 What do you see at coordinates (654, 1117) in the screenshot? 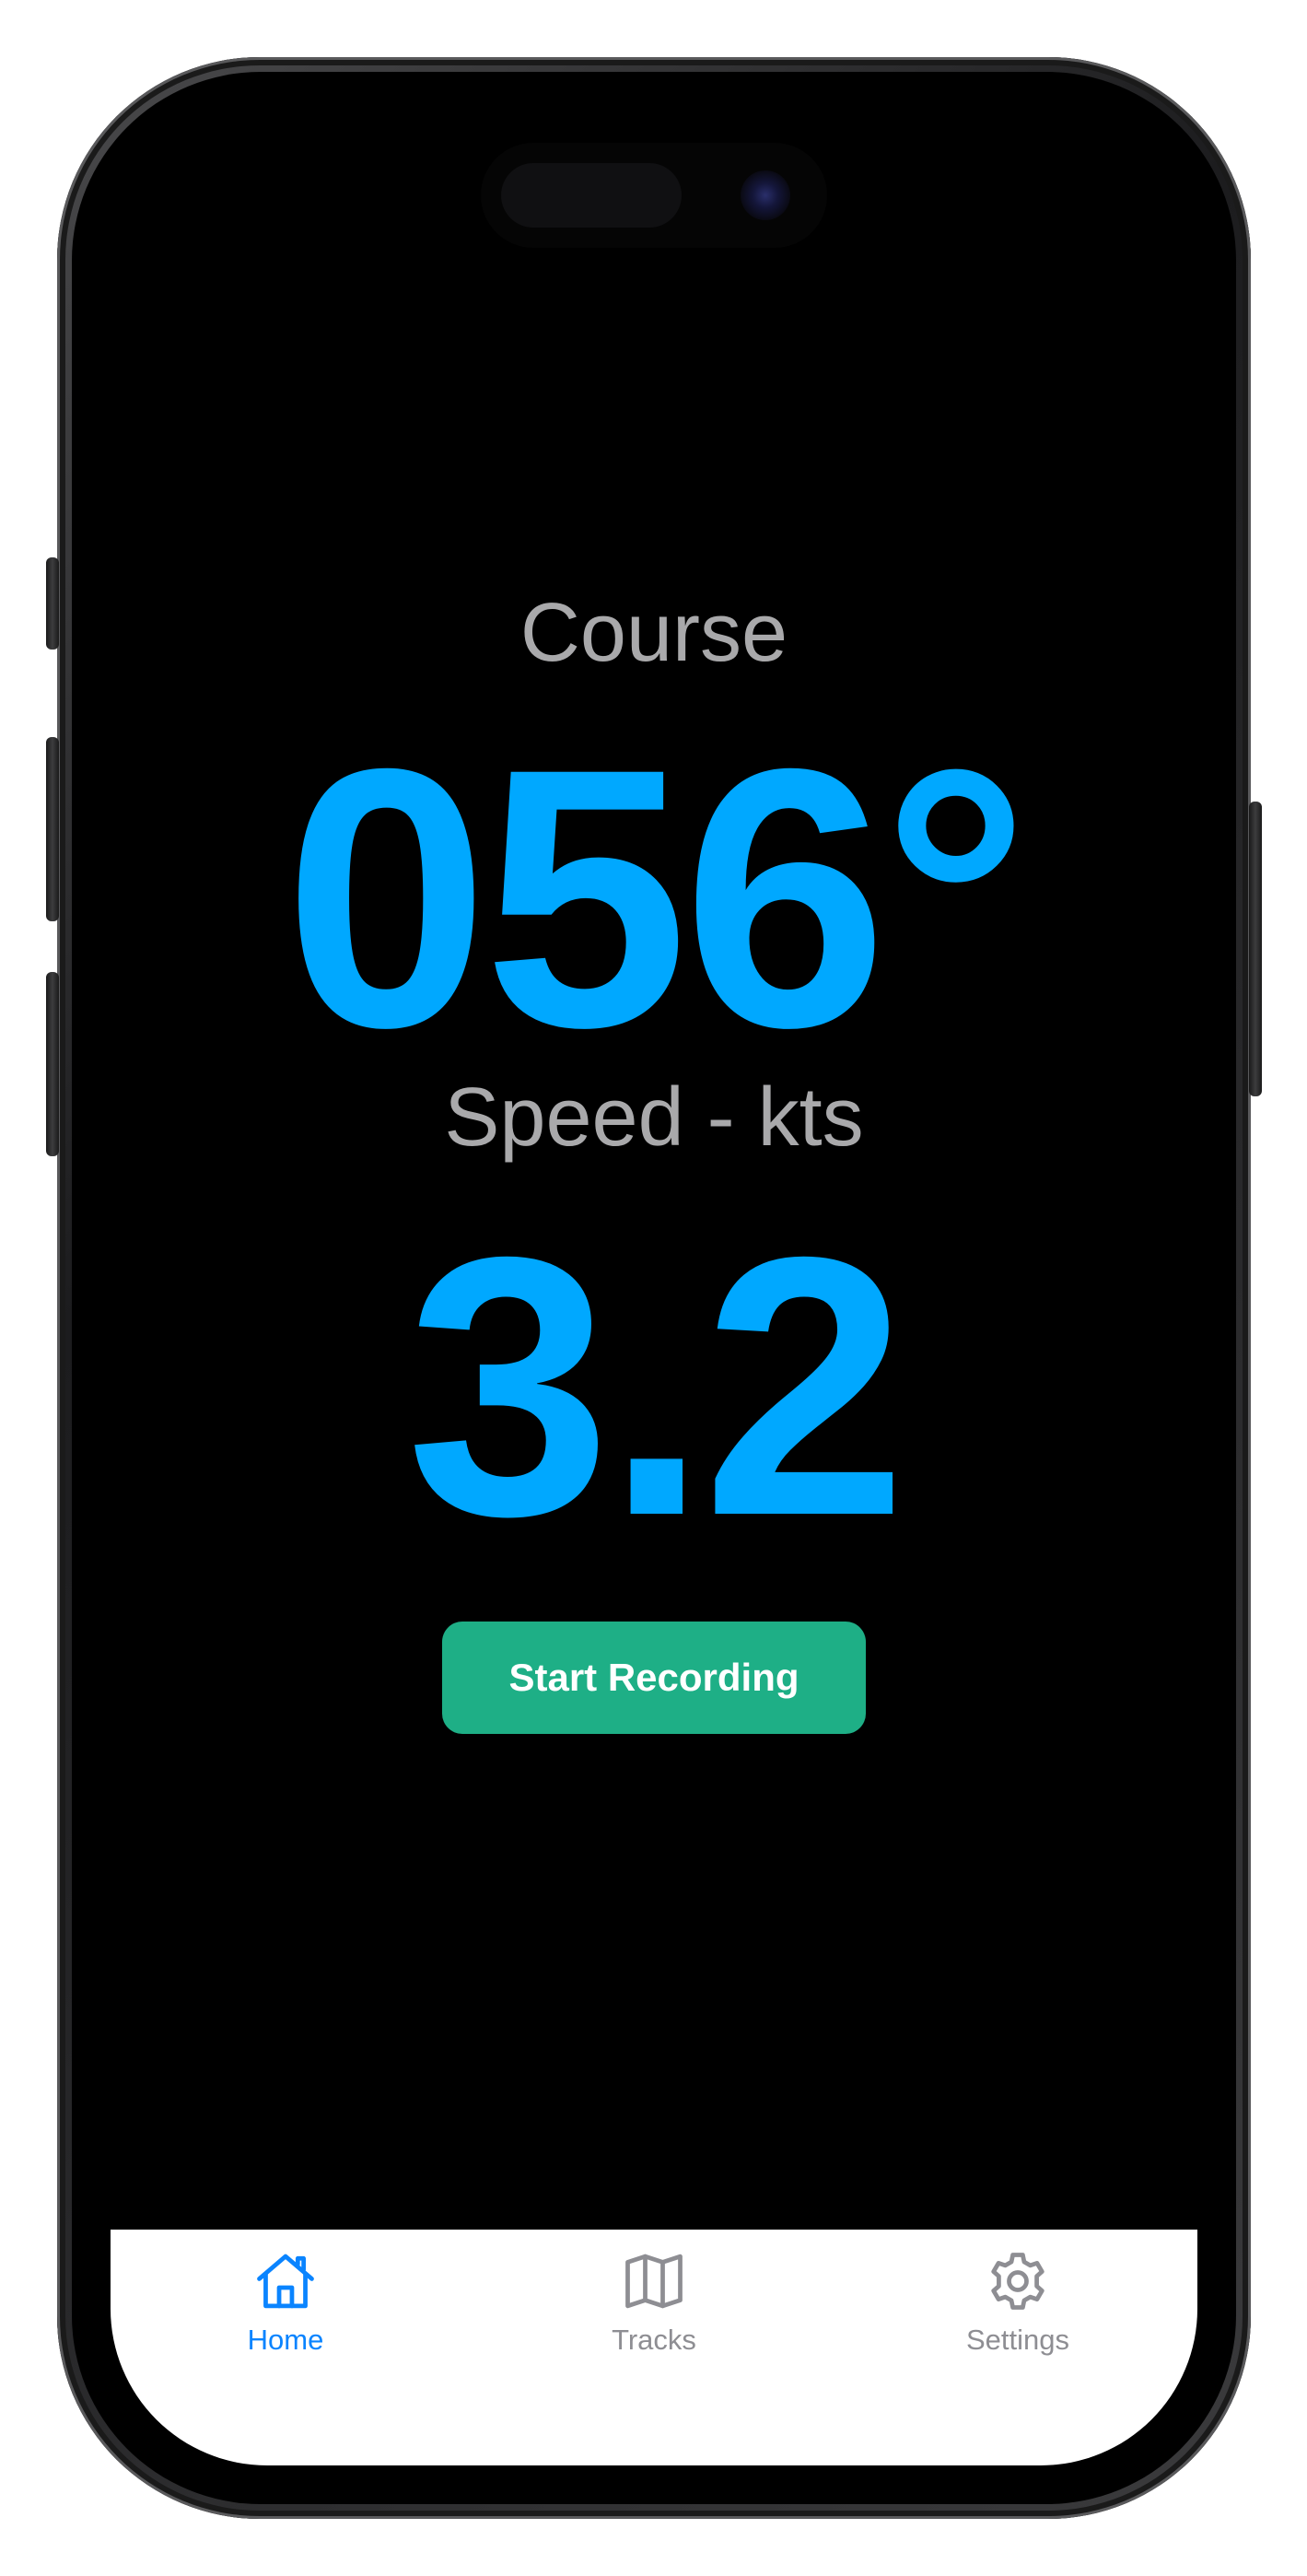
I see `speed-label: Speed - kts` at bounding box center [654, 1117].